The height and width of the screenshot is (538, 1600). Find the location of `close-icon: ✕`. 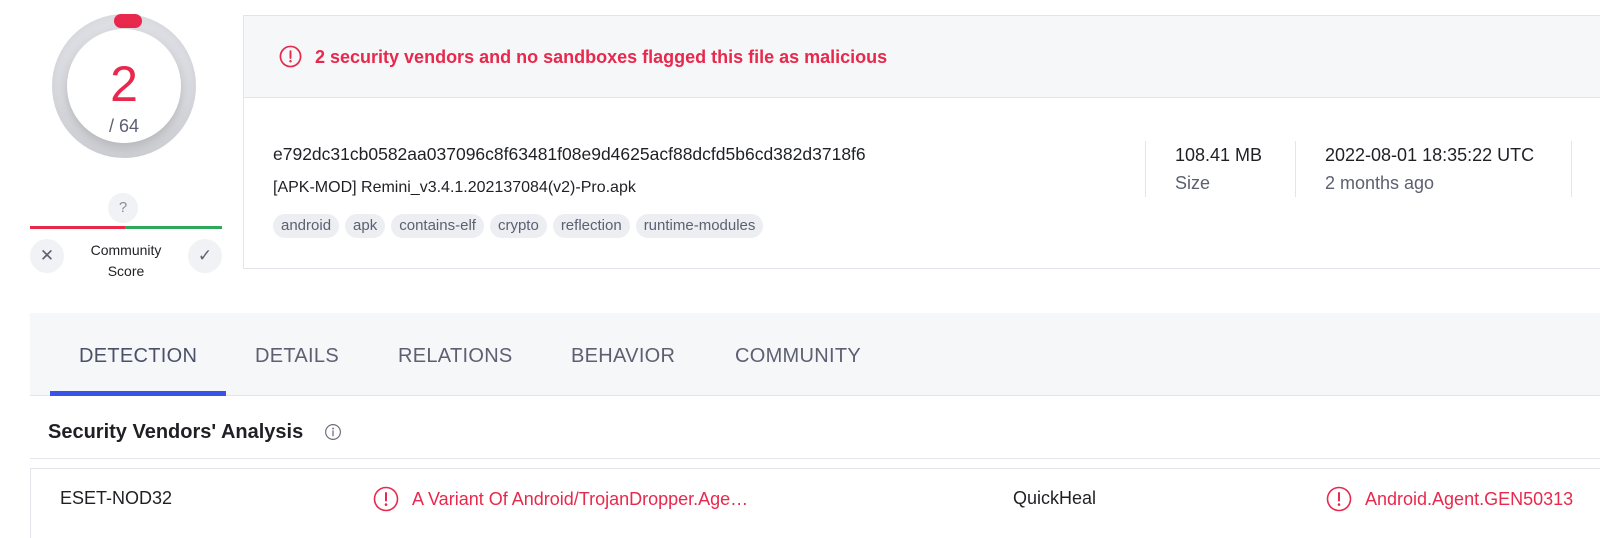

close-icon: ✕ is located at coordinates (47, 255).